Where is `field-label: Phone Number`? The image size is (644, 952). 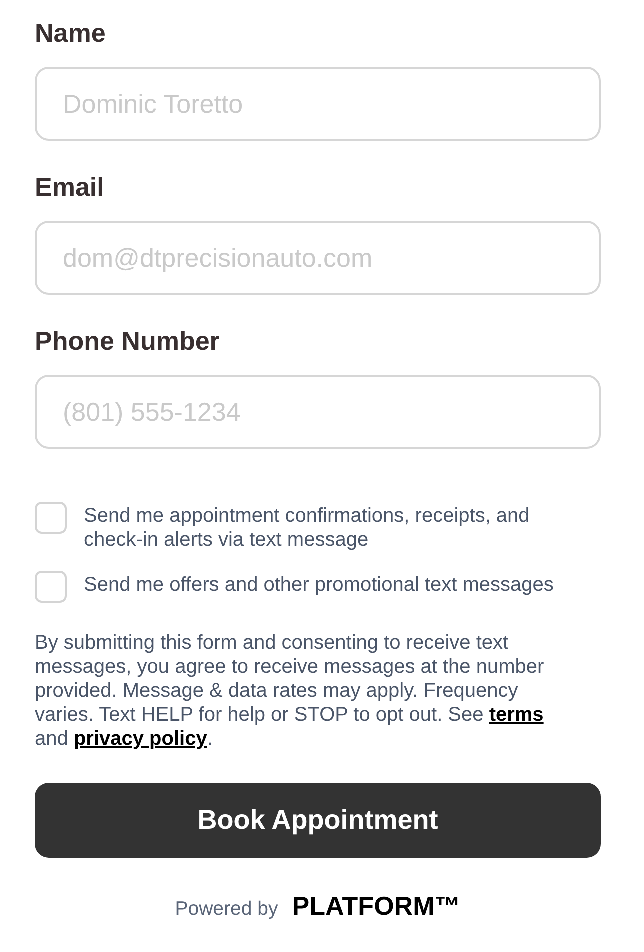 field-label: Phone Number is located at coordinates (127, 341).